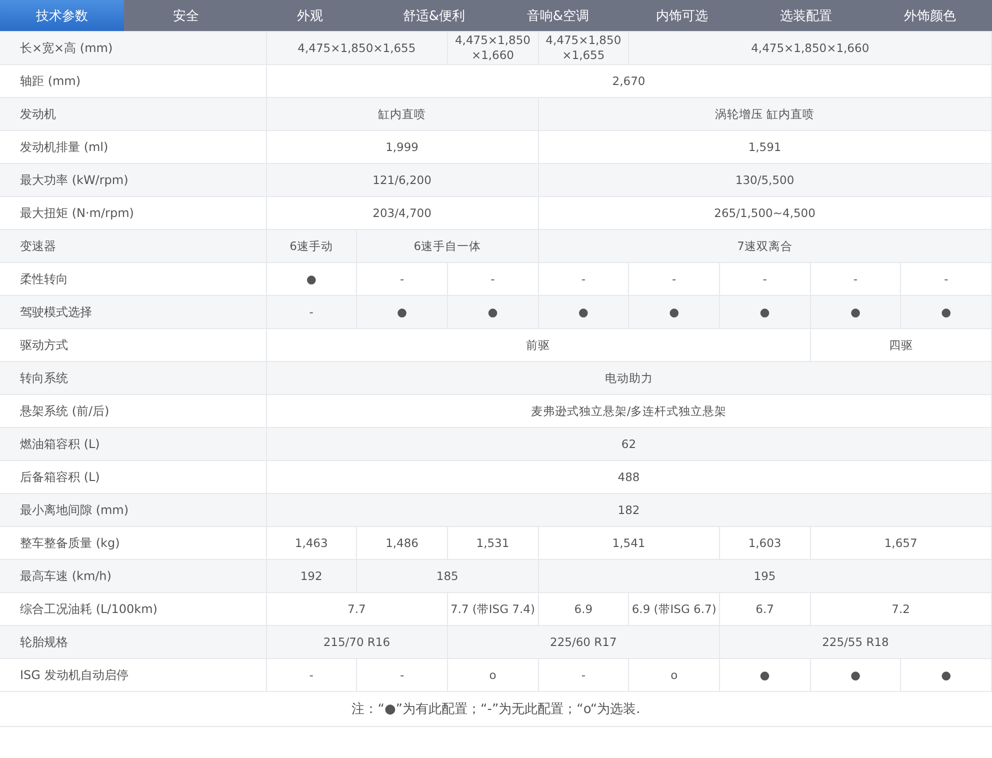 The height and width of the screenshot is (758, 992). What do you see at coordinates (62, 15) in the screenshot?
I see `tab: 技术参数` at bounding box center [62, 15].